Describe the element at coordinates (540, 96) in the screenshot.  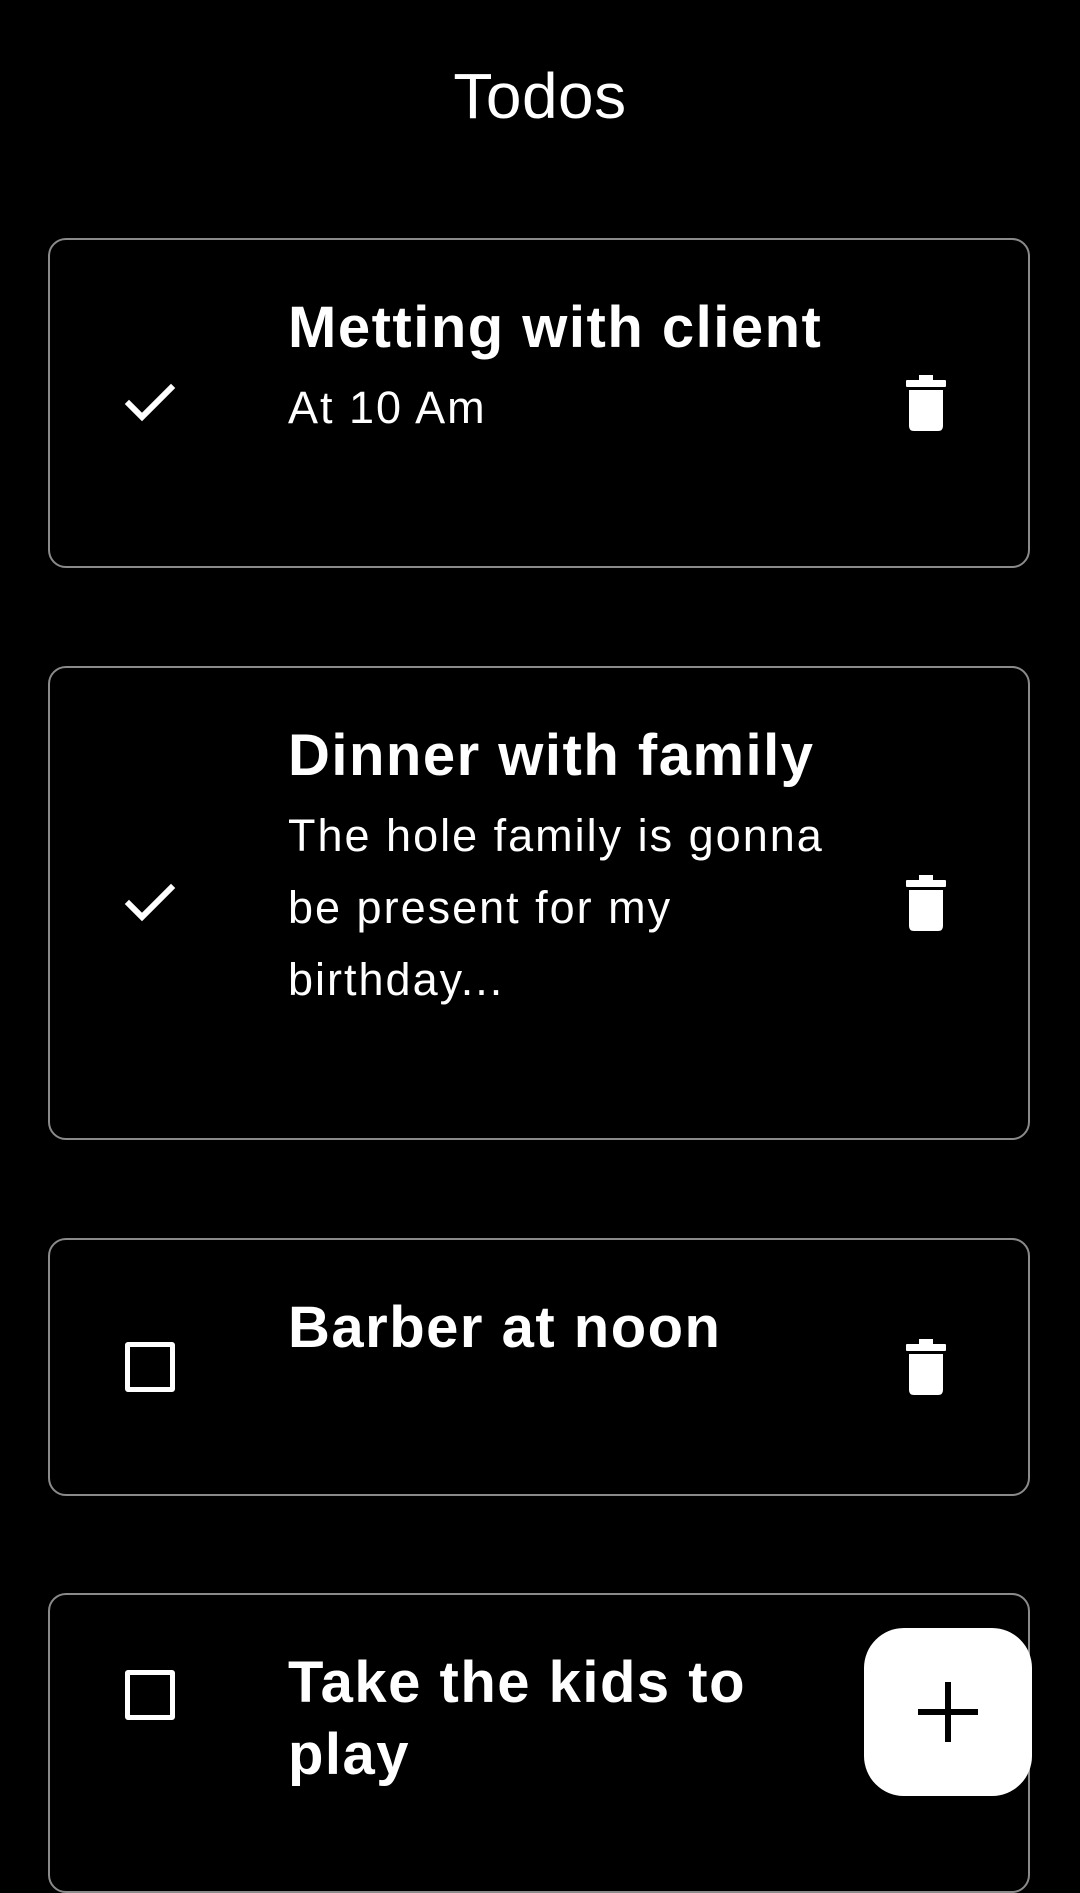
I see `page-title: Todos` at that location.